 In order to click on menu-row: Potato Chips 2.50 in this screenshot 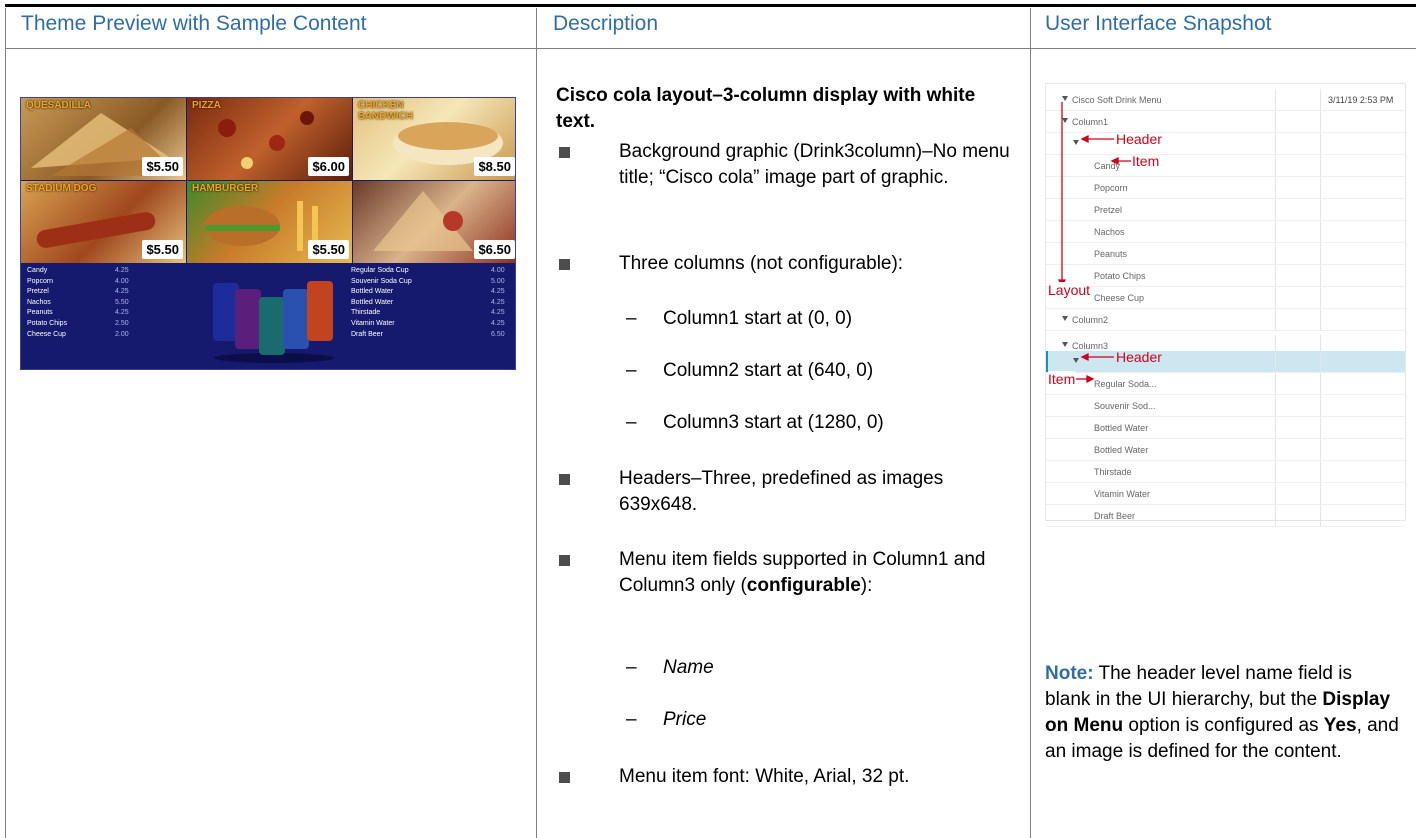, I will do `click(78, 324)`.